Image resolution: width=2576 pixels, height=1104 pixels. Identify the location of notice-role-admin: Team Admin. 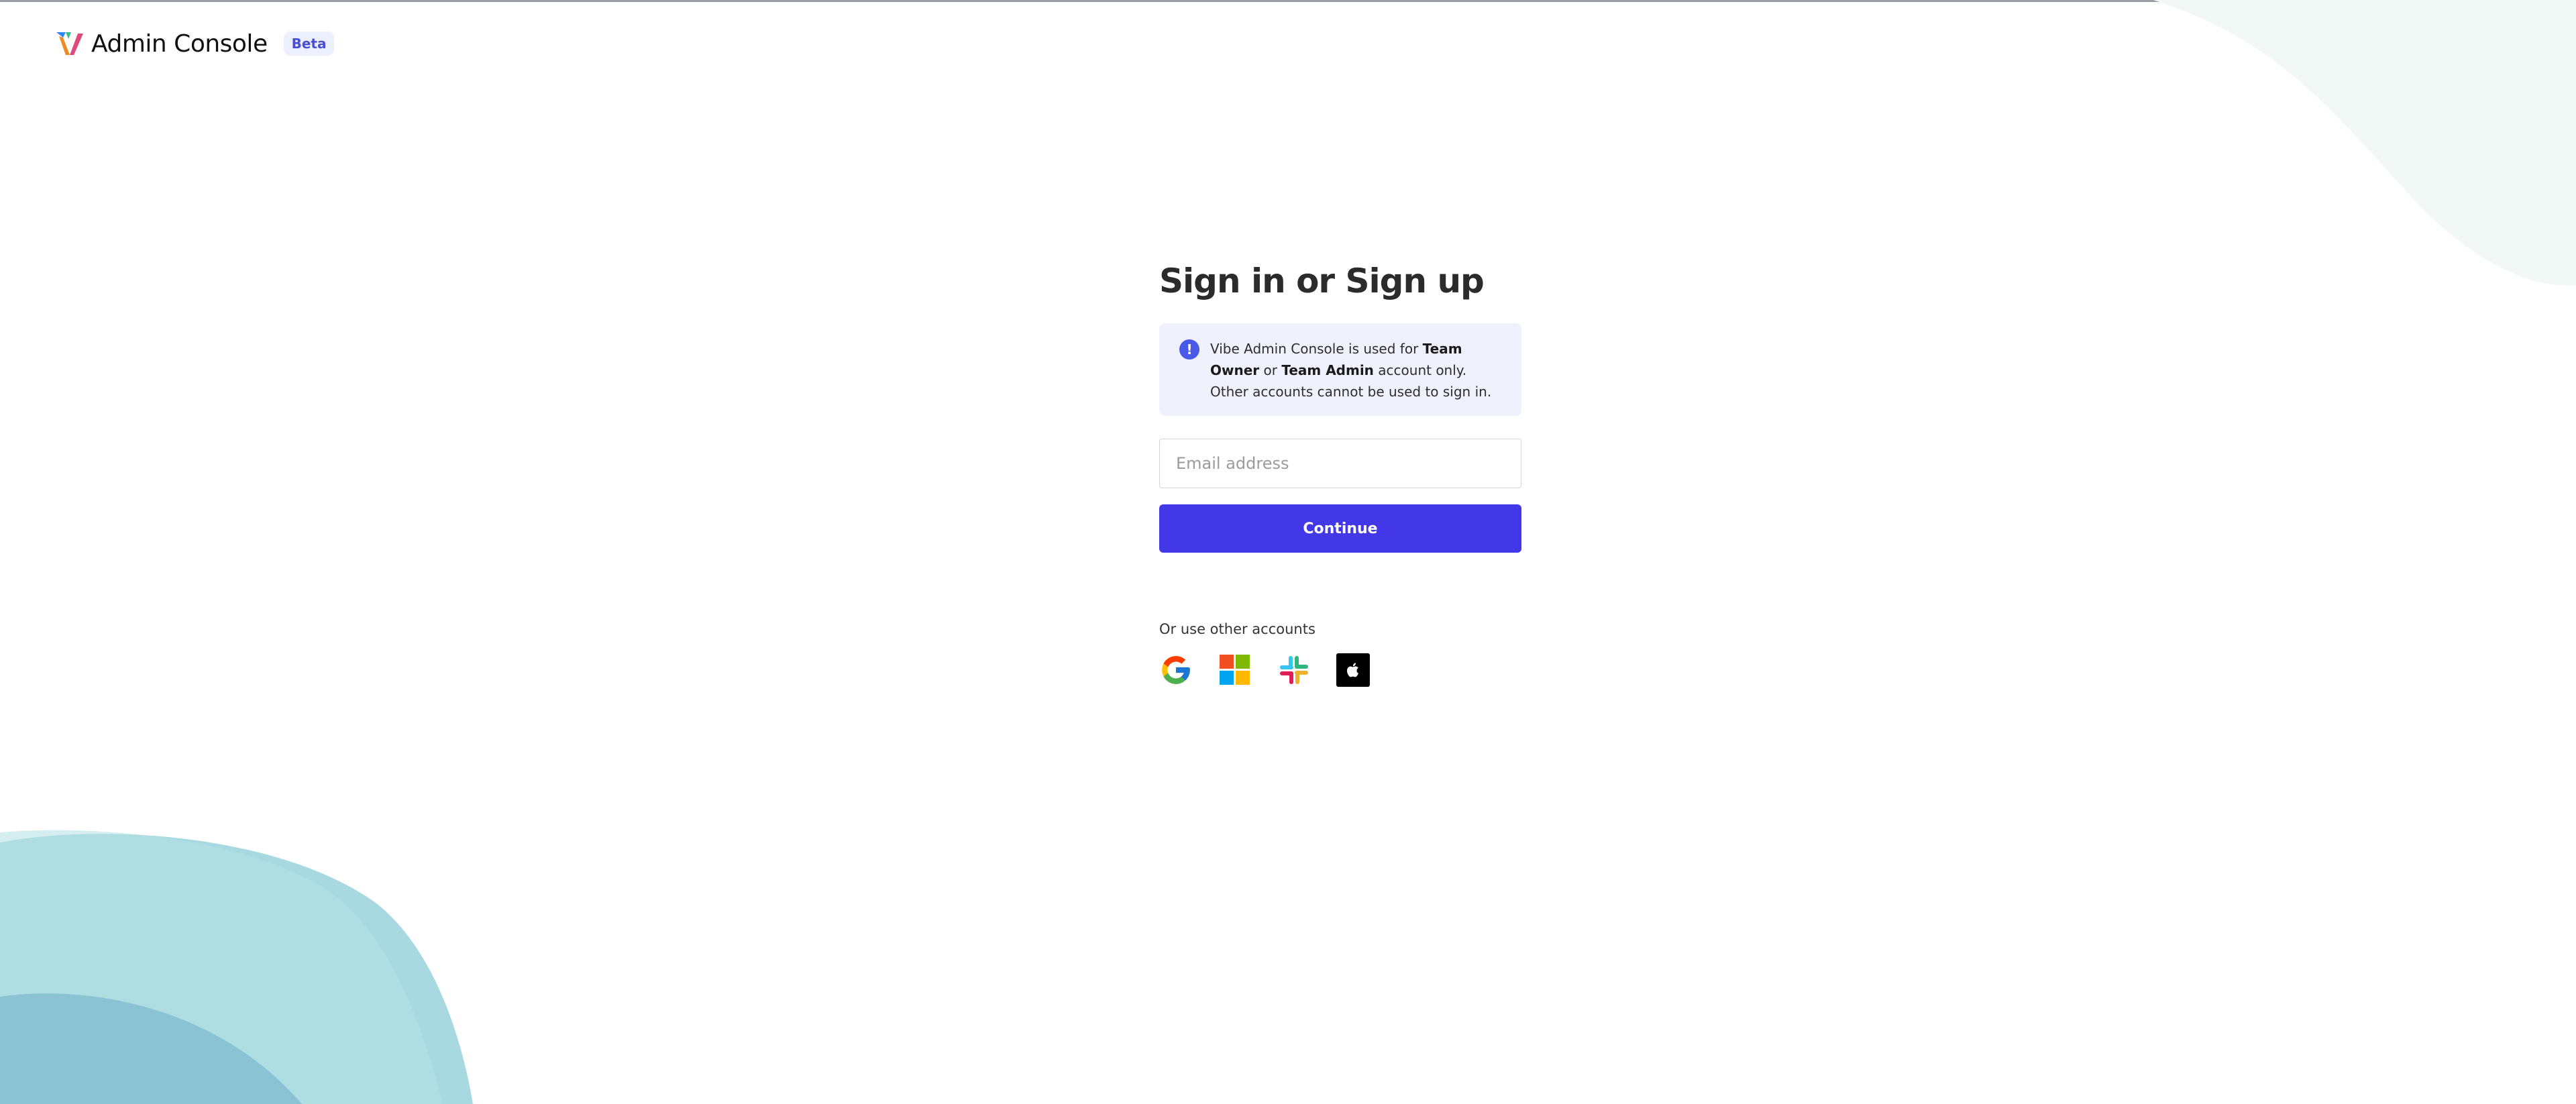
(1327, 370).